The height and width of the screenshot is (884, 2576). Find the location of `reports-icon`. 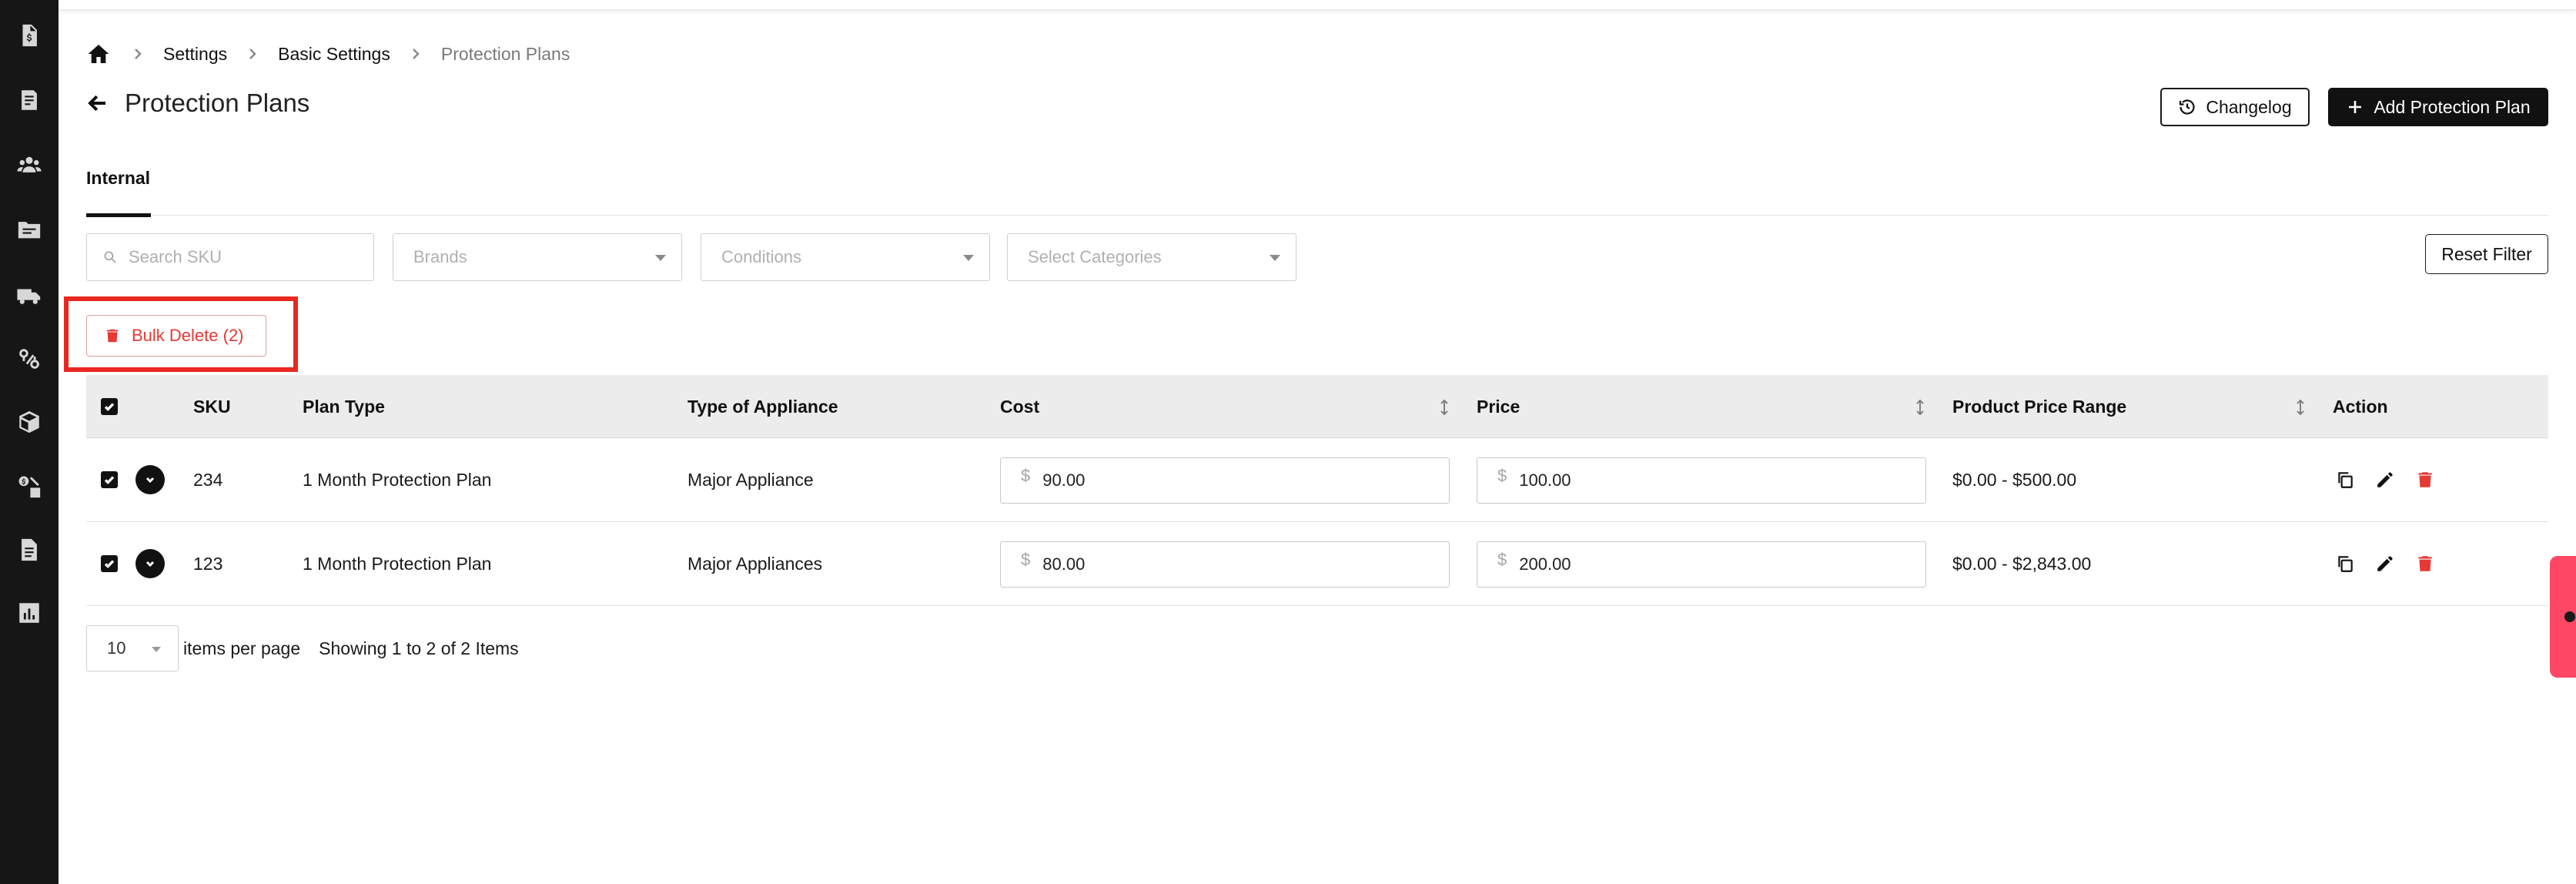

reports-icon is located at coordinates (29, 613).